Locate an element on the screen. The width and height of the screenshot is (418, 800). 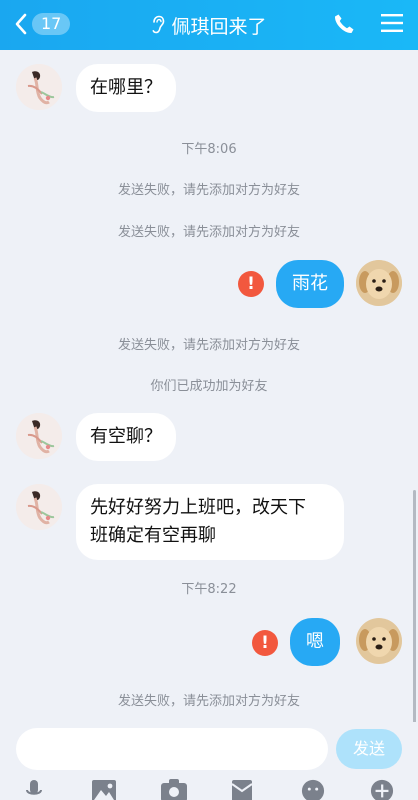
voice-button is located at coordinates (34, 789).